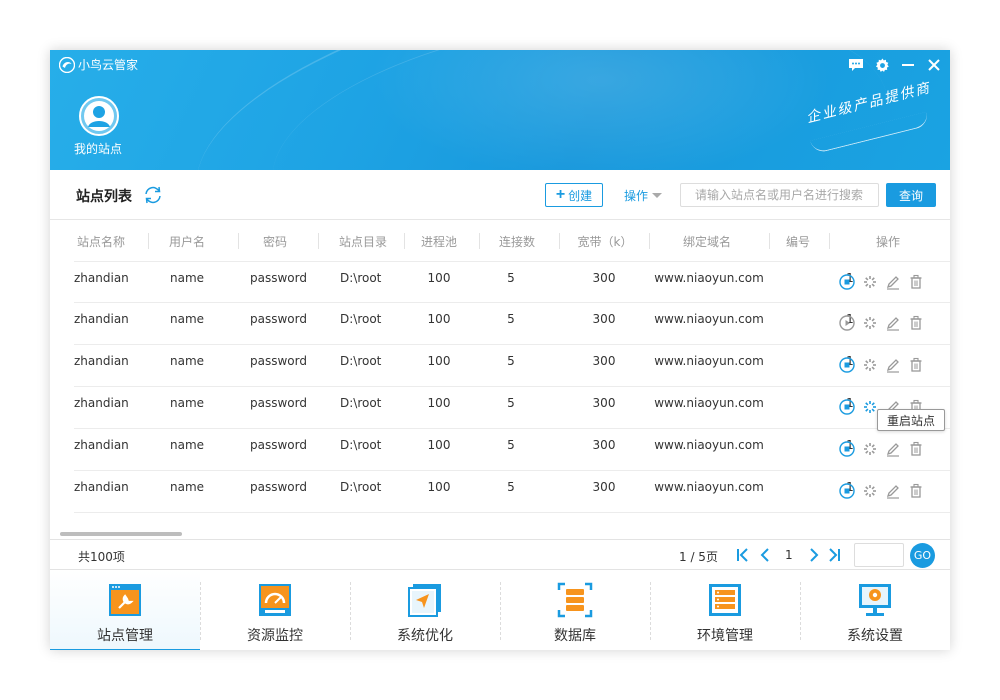 The height and width of the screenshot is (700, 1000). What do you see at coordinates (580, 195) in the screenshot?
I see `create-button-label: 创建` at bounding box center [580, 195].